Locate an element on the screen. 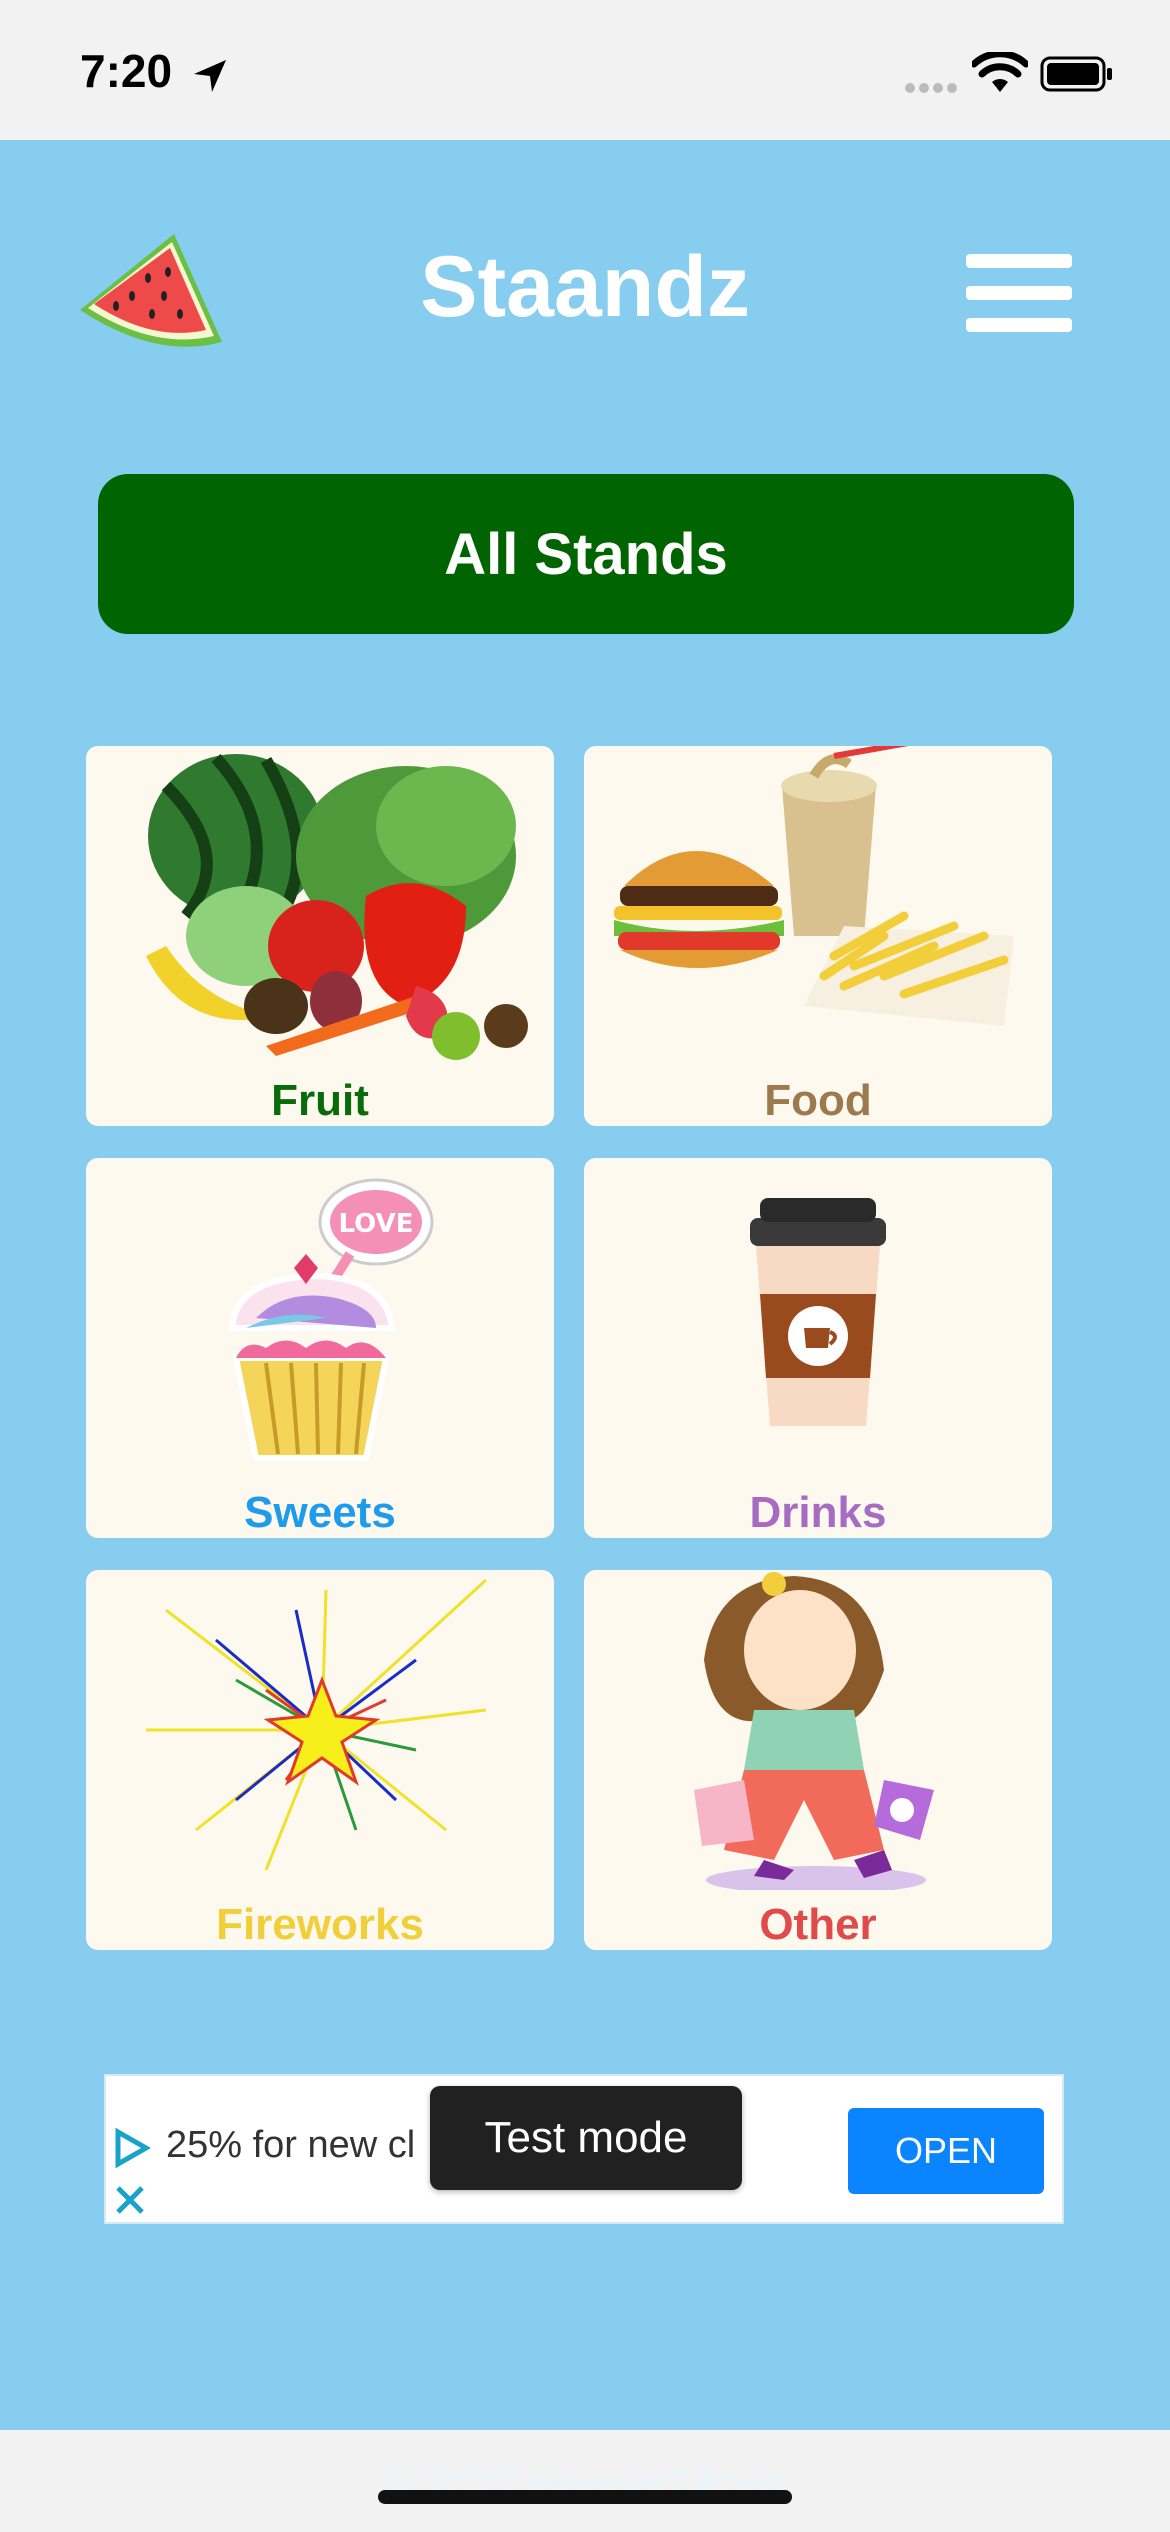 The height and width of the screenshot is (2532, 1170). tile-label-other: Other is located at coordinates (818, 1924).